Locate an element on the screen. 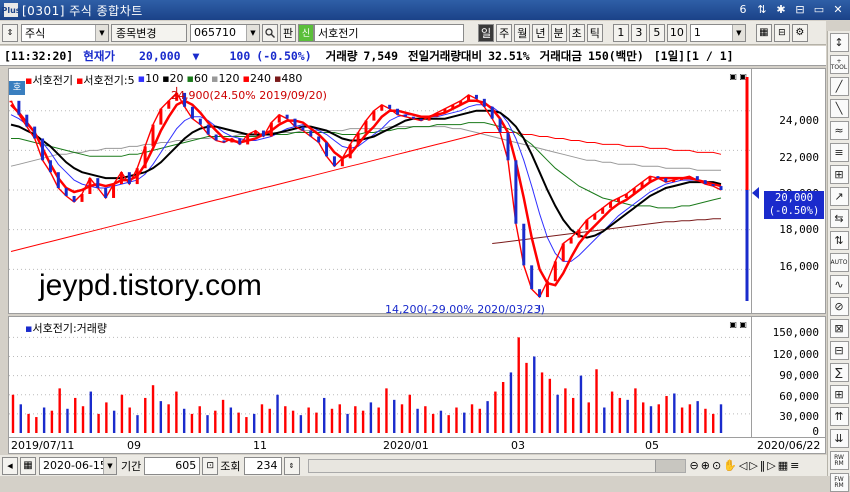  pause-icon: ‖ is located at coordinates (763, 465).